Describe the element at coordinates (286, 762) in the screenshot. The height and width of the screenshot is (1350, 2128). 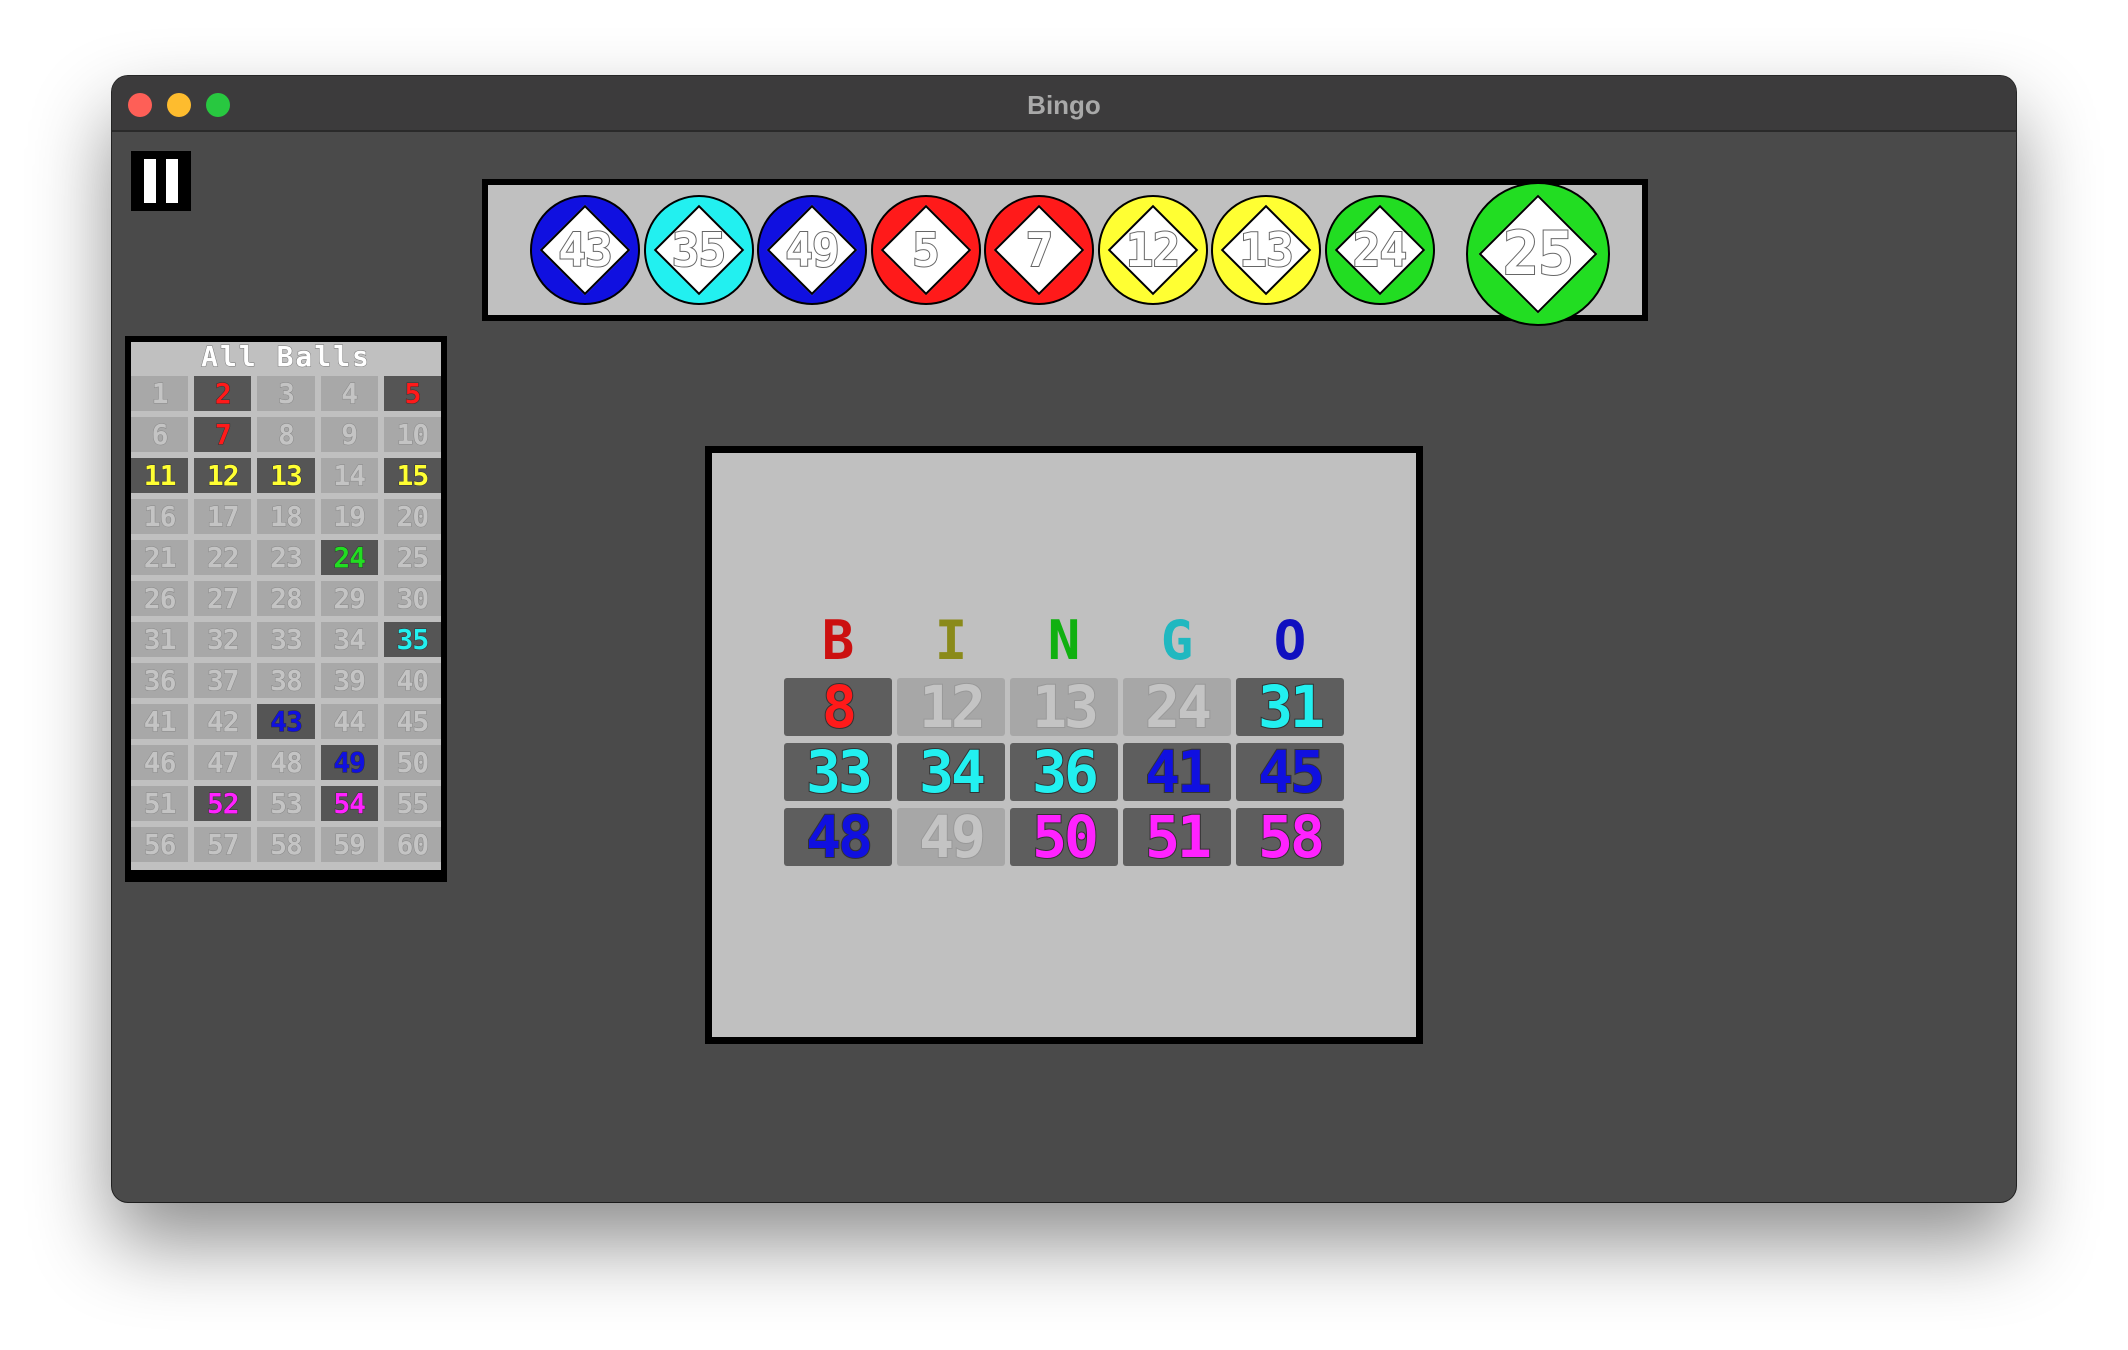
I see `all-balls-cell: 48` at that location.